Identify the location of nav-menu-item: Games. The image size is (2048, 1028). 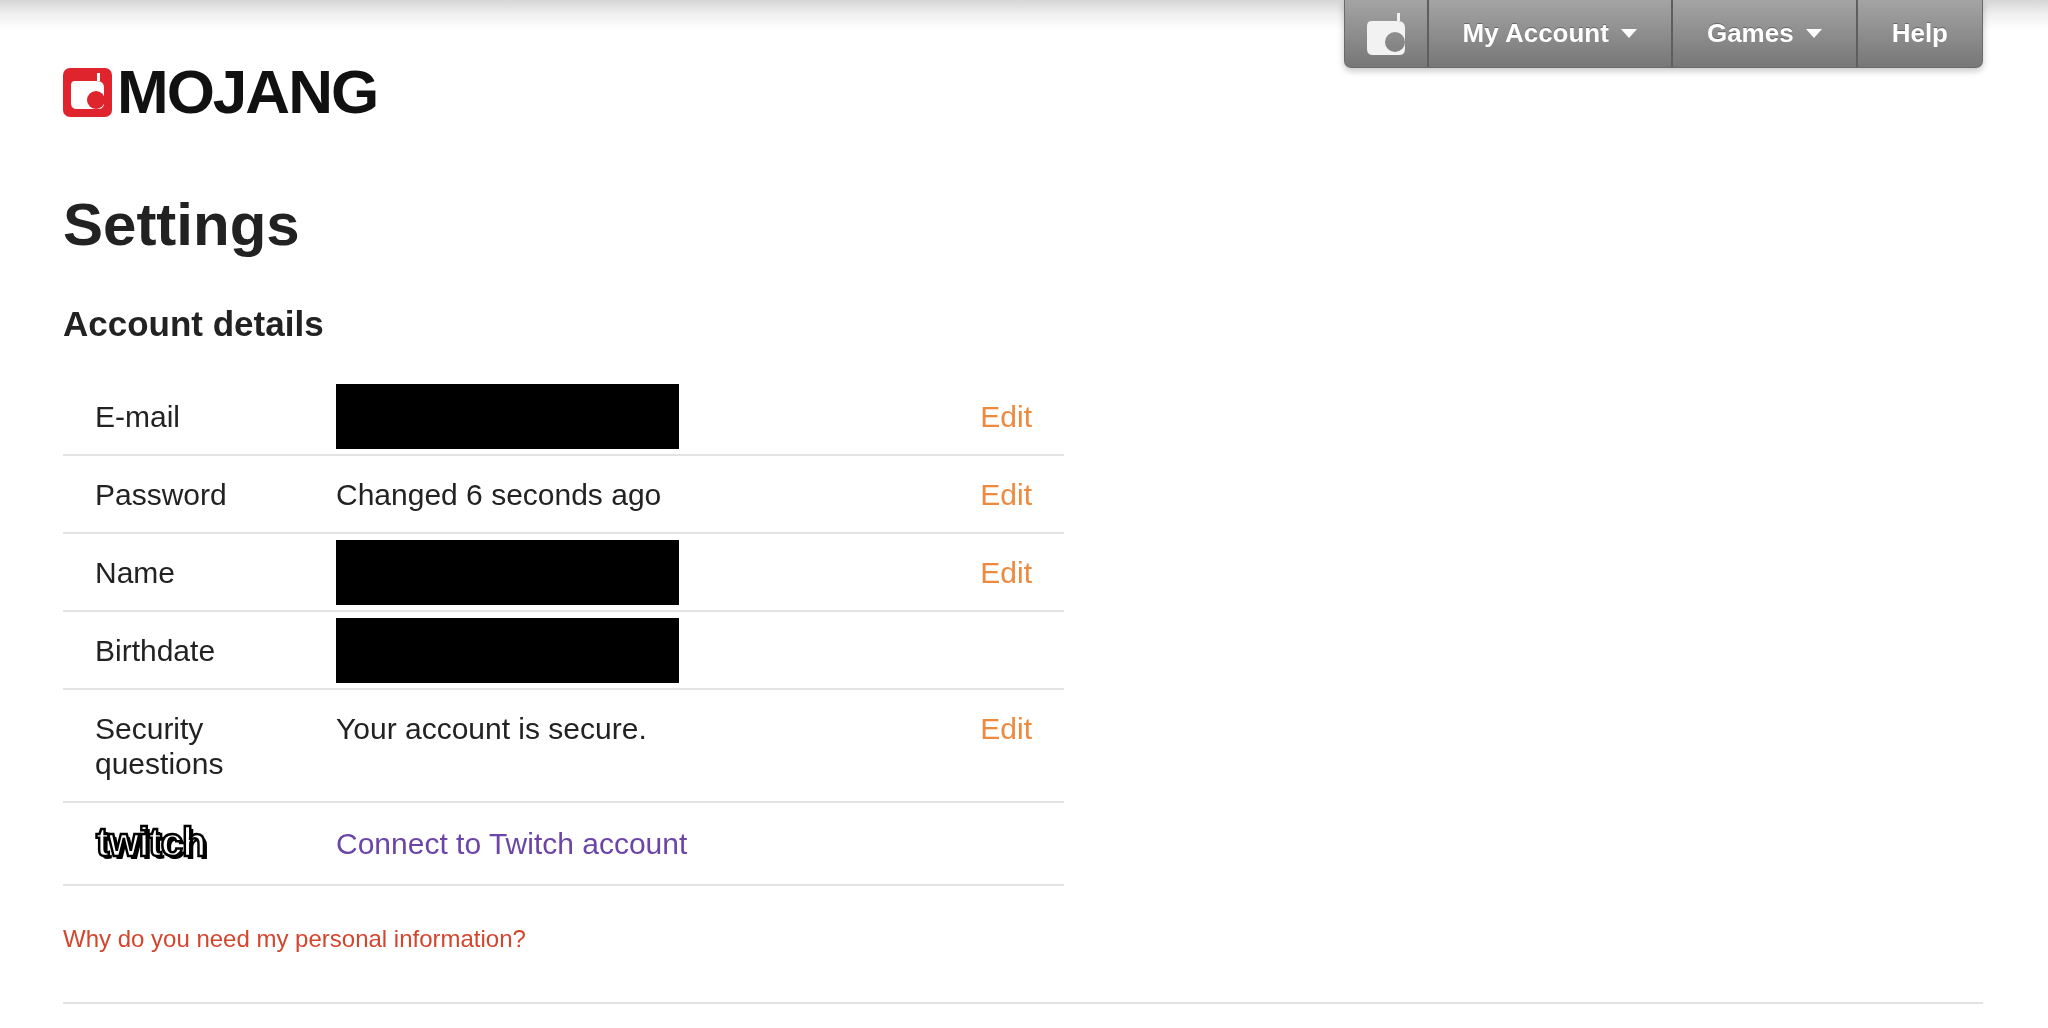
(1763, 33).